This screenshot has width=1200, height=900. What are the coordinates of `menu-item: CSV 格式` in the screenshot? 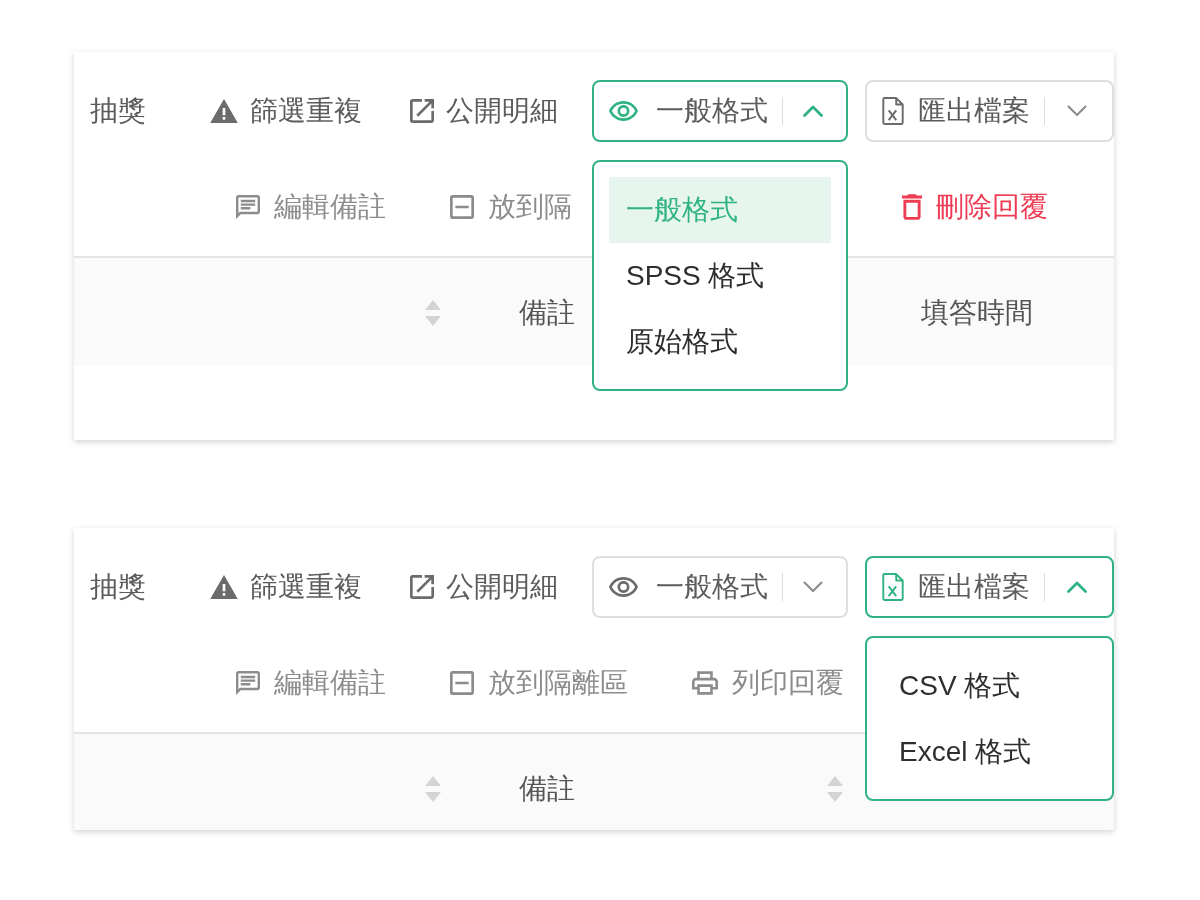 It's located at (989, 686).